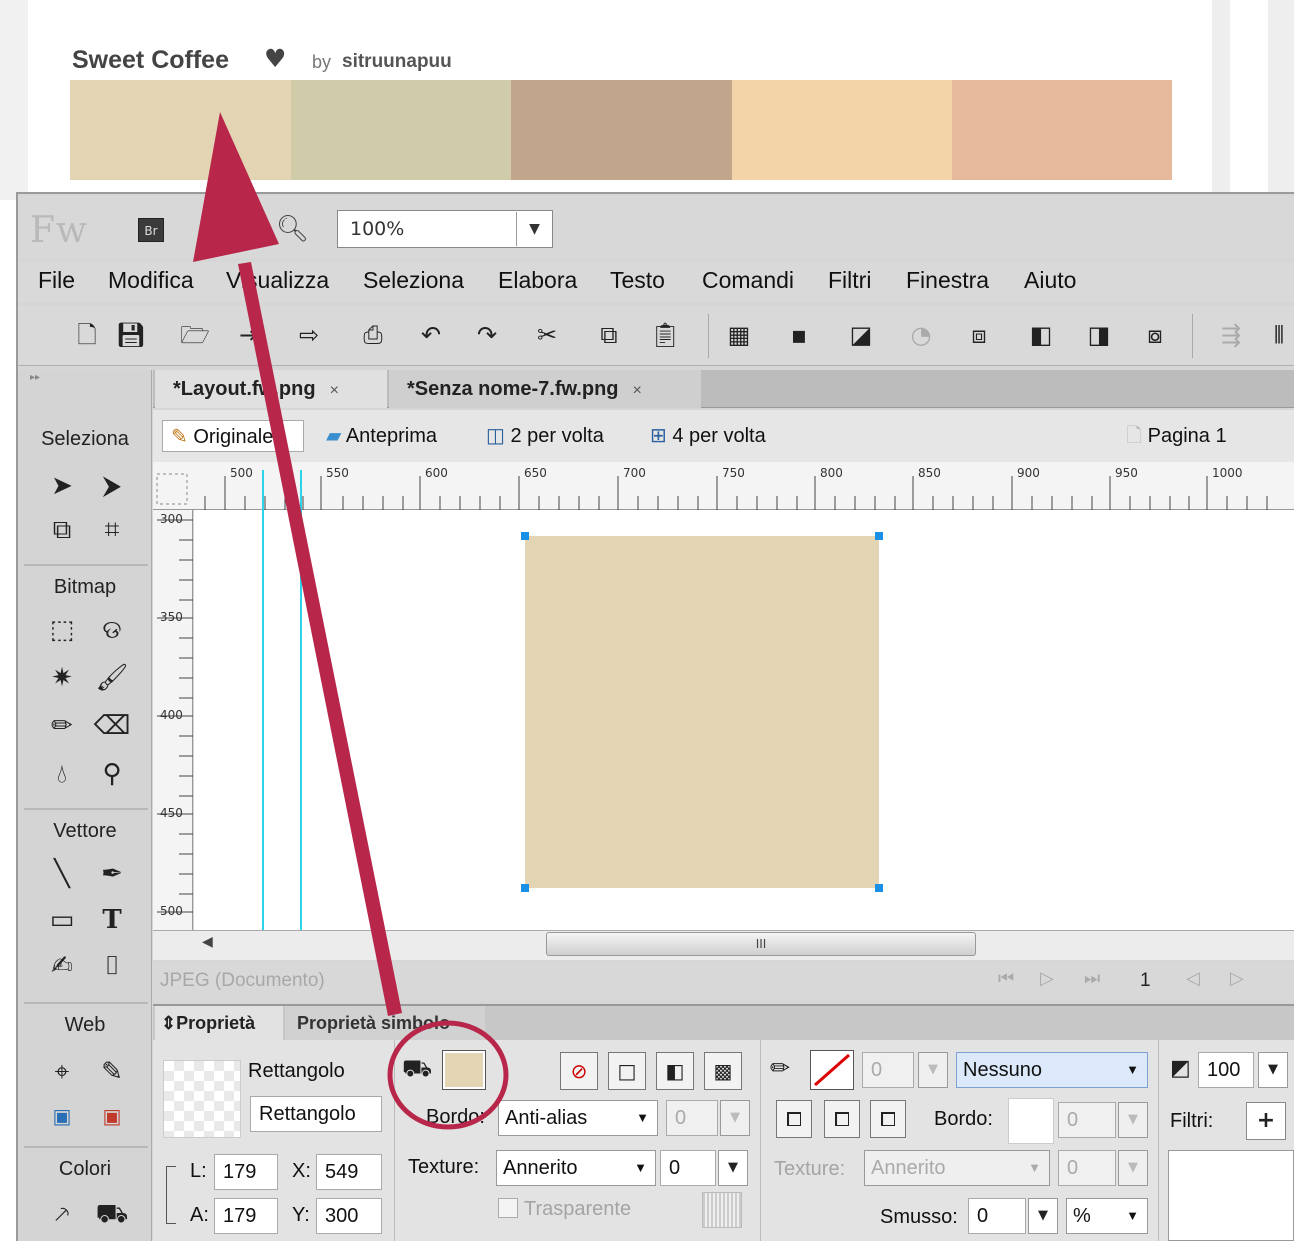  Describe the element at coordinates (62, 874) in the screenshot. I see `line-tool-icon: ╲` at that location.